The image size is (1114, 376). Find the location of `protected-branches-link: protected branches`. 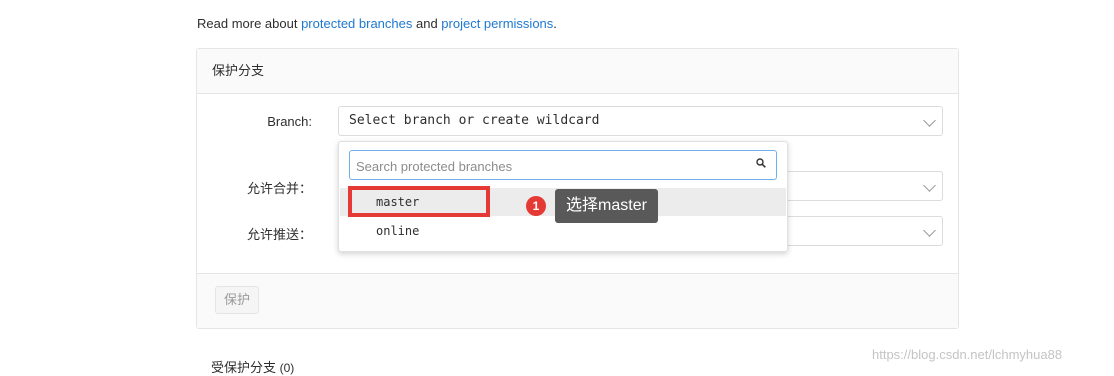

protected-branches-link: protected branches is located at coordinates (356, 23).